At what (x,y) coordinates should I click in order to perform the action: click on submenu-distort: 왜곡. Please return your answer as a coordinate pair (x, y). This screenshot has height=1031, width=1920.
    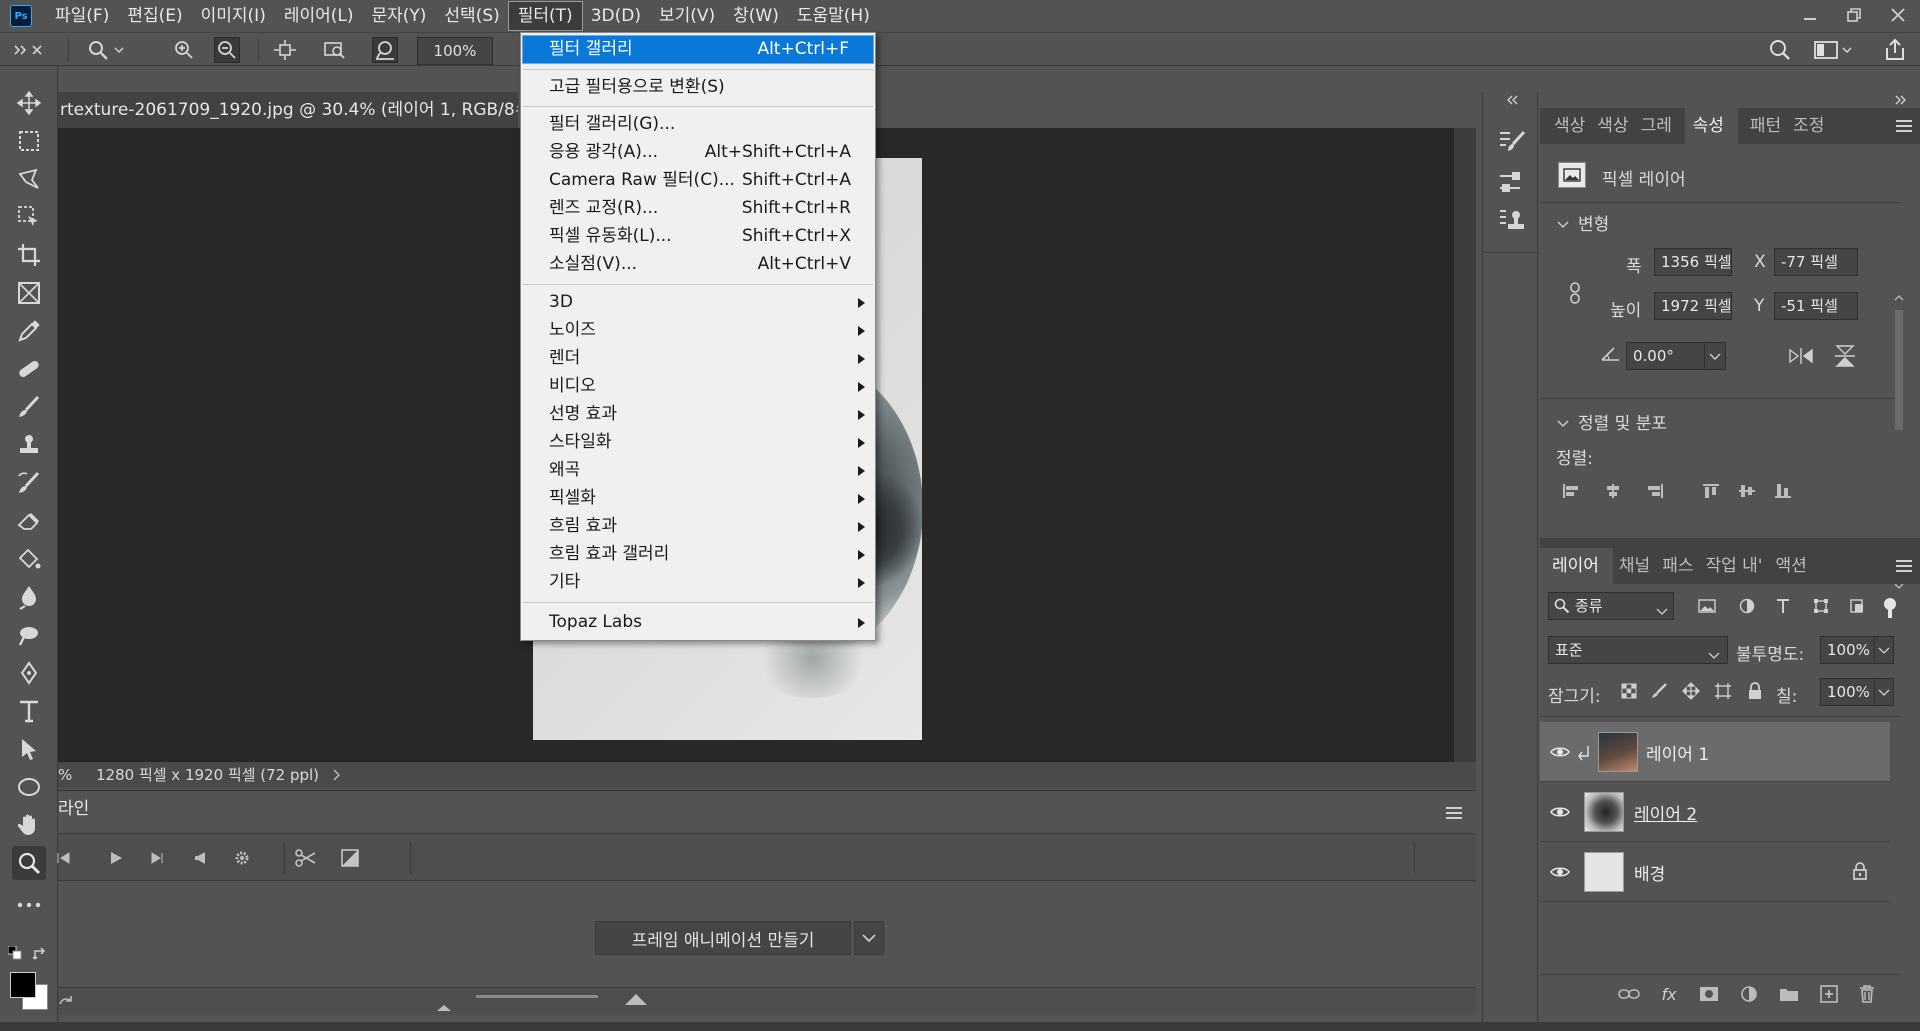
    Looking at the image, I should click on (698, 470).